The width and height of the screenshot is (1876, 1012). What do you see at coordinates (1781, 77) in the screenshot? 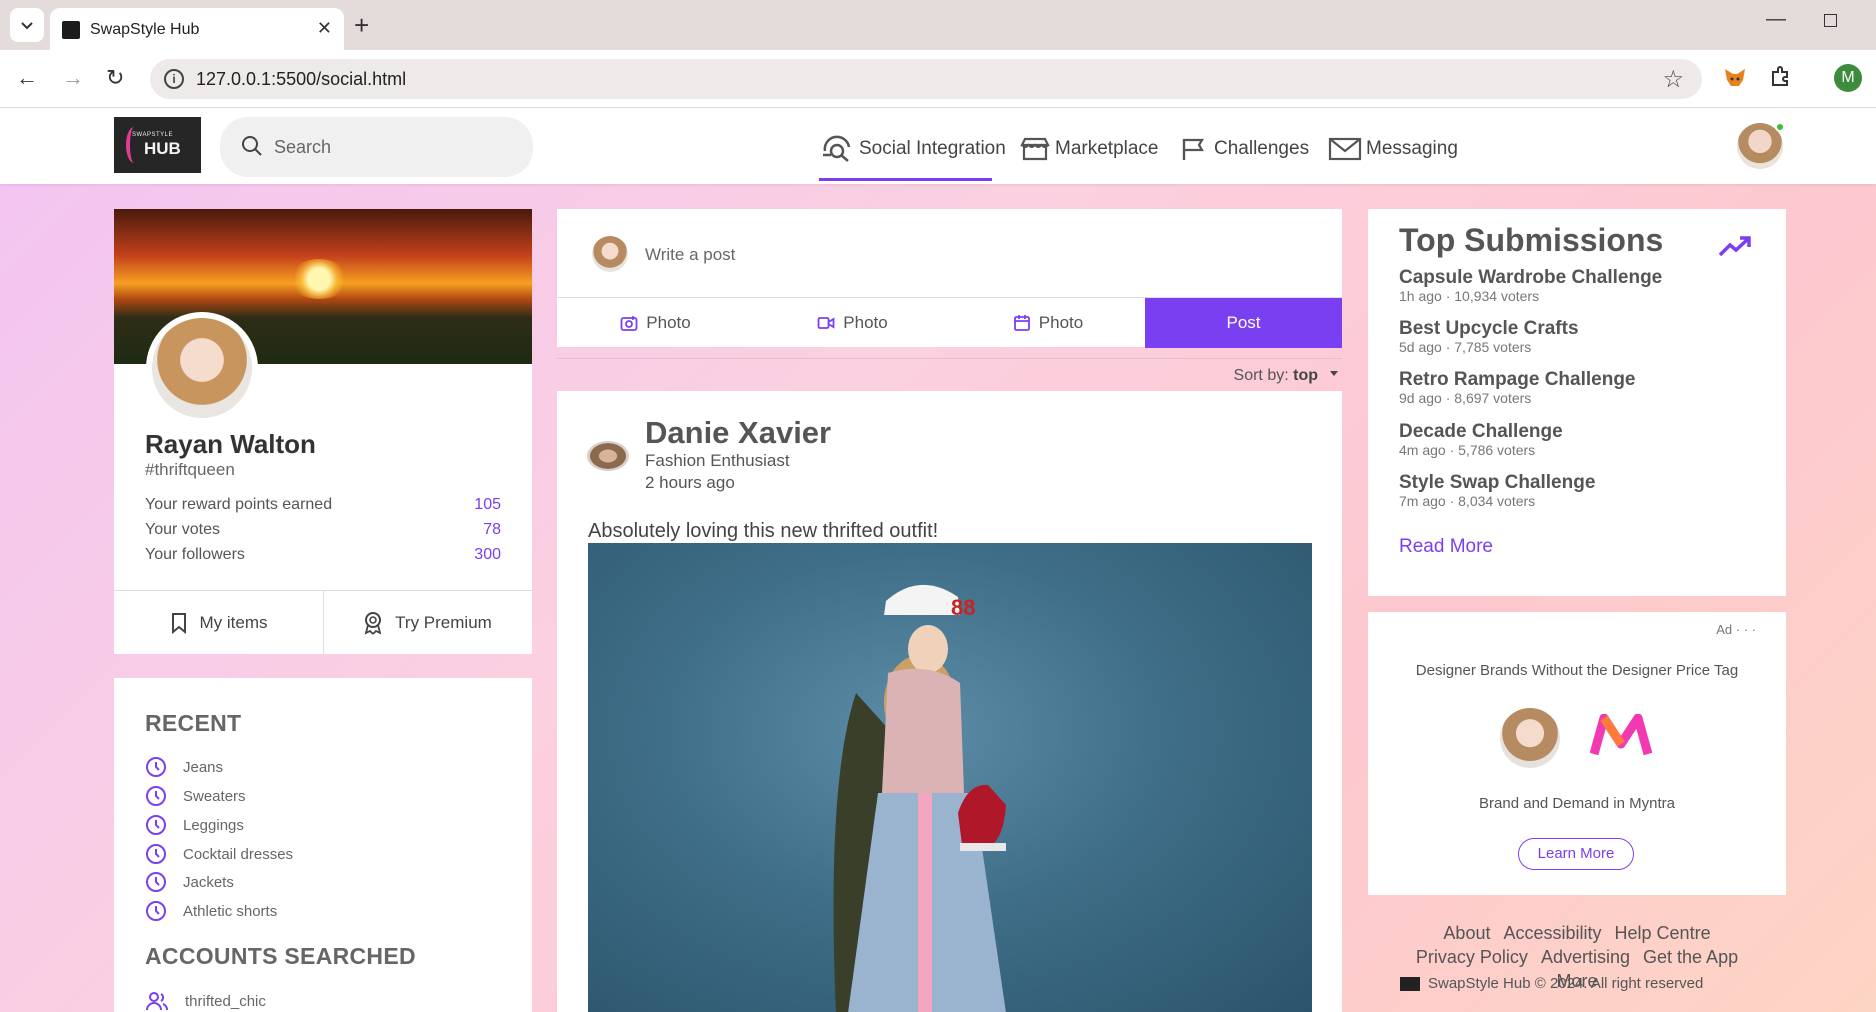
I see `extensions-icon` at bounding box center [1781, 77].